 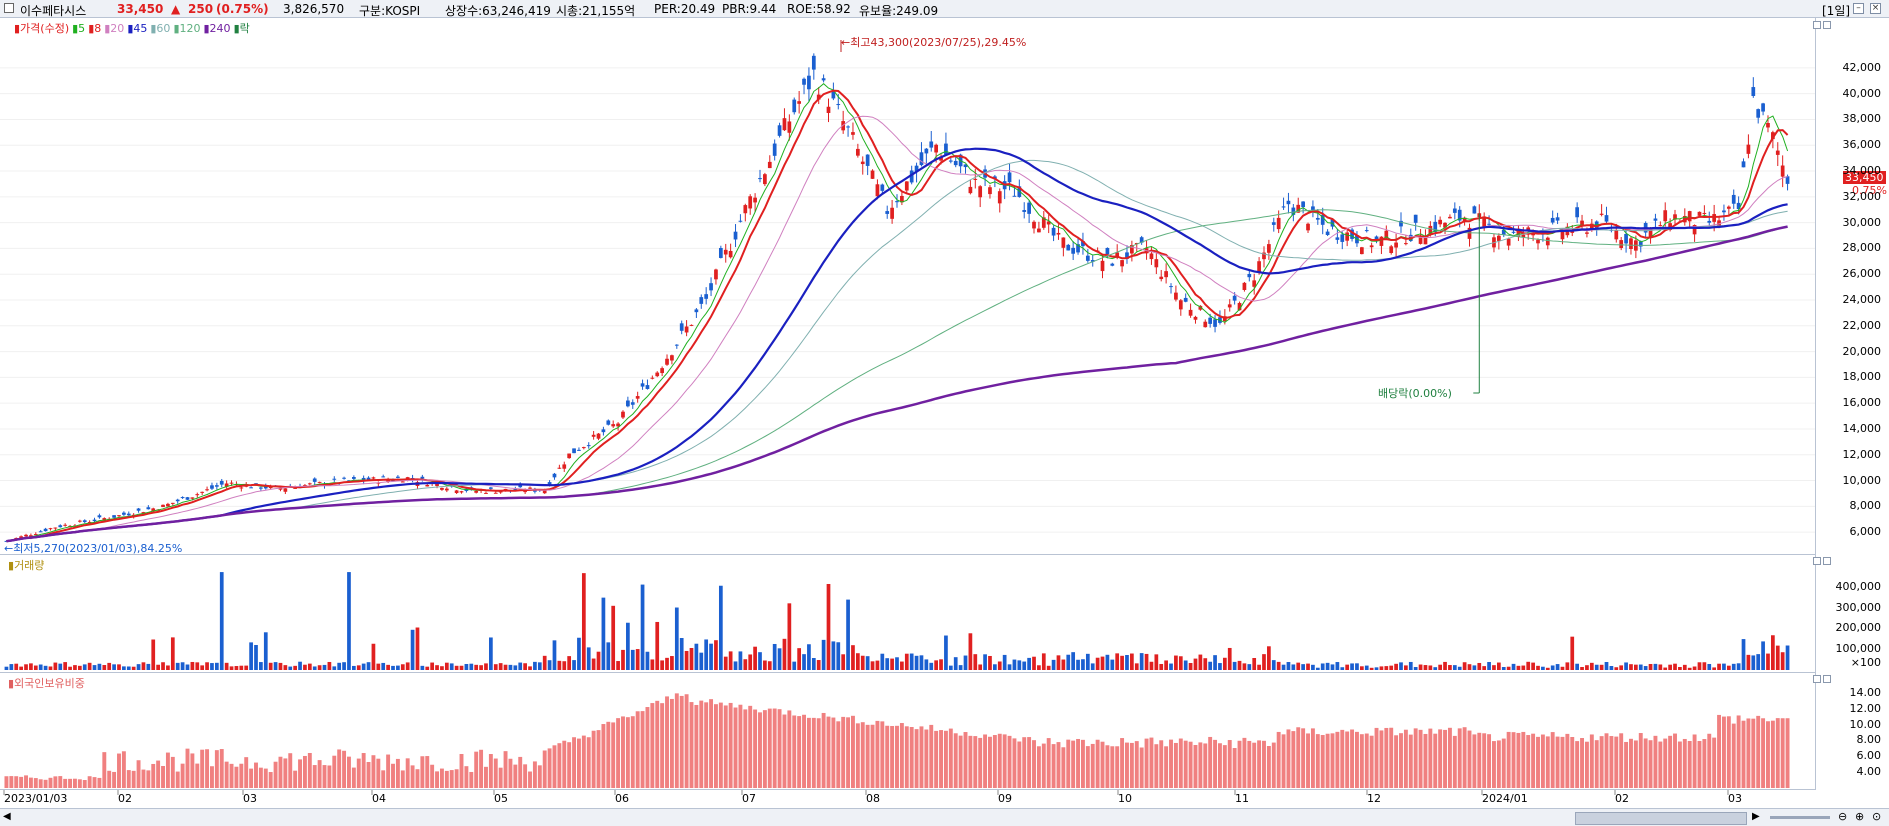 What do you see at coordinates (1827, 679) in the screenshot?
I see `foreign-close-button` at bounding box center [1827, 679].